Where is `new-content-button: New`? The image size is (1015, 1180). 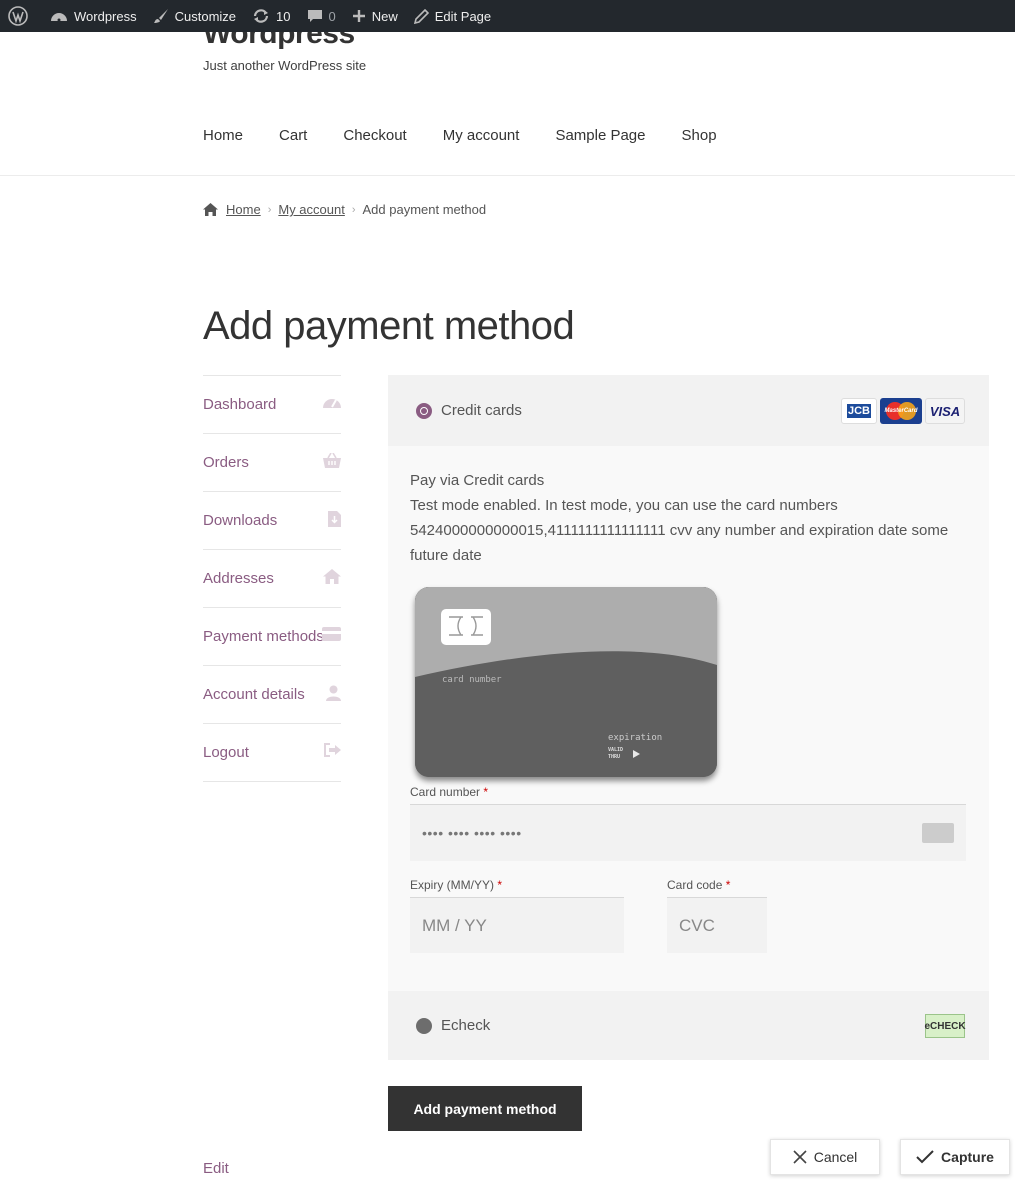 new-content-button: New is located at coordinates (375, 16).